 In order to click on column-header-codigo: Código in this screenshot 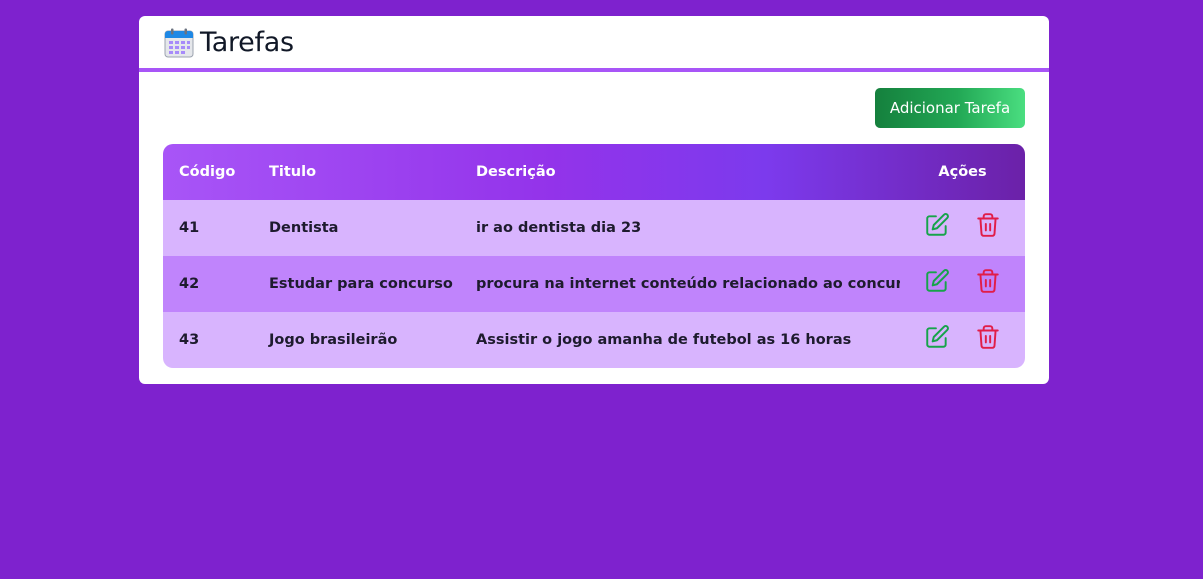, I will do `click(207, 172)`.